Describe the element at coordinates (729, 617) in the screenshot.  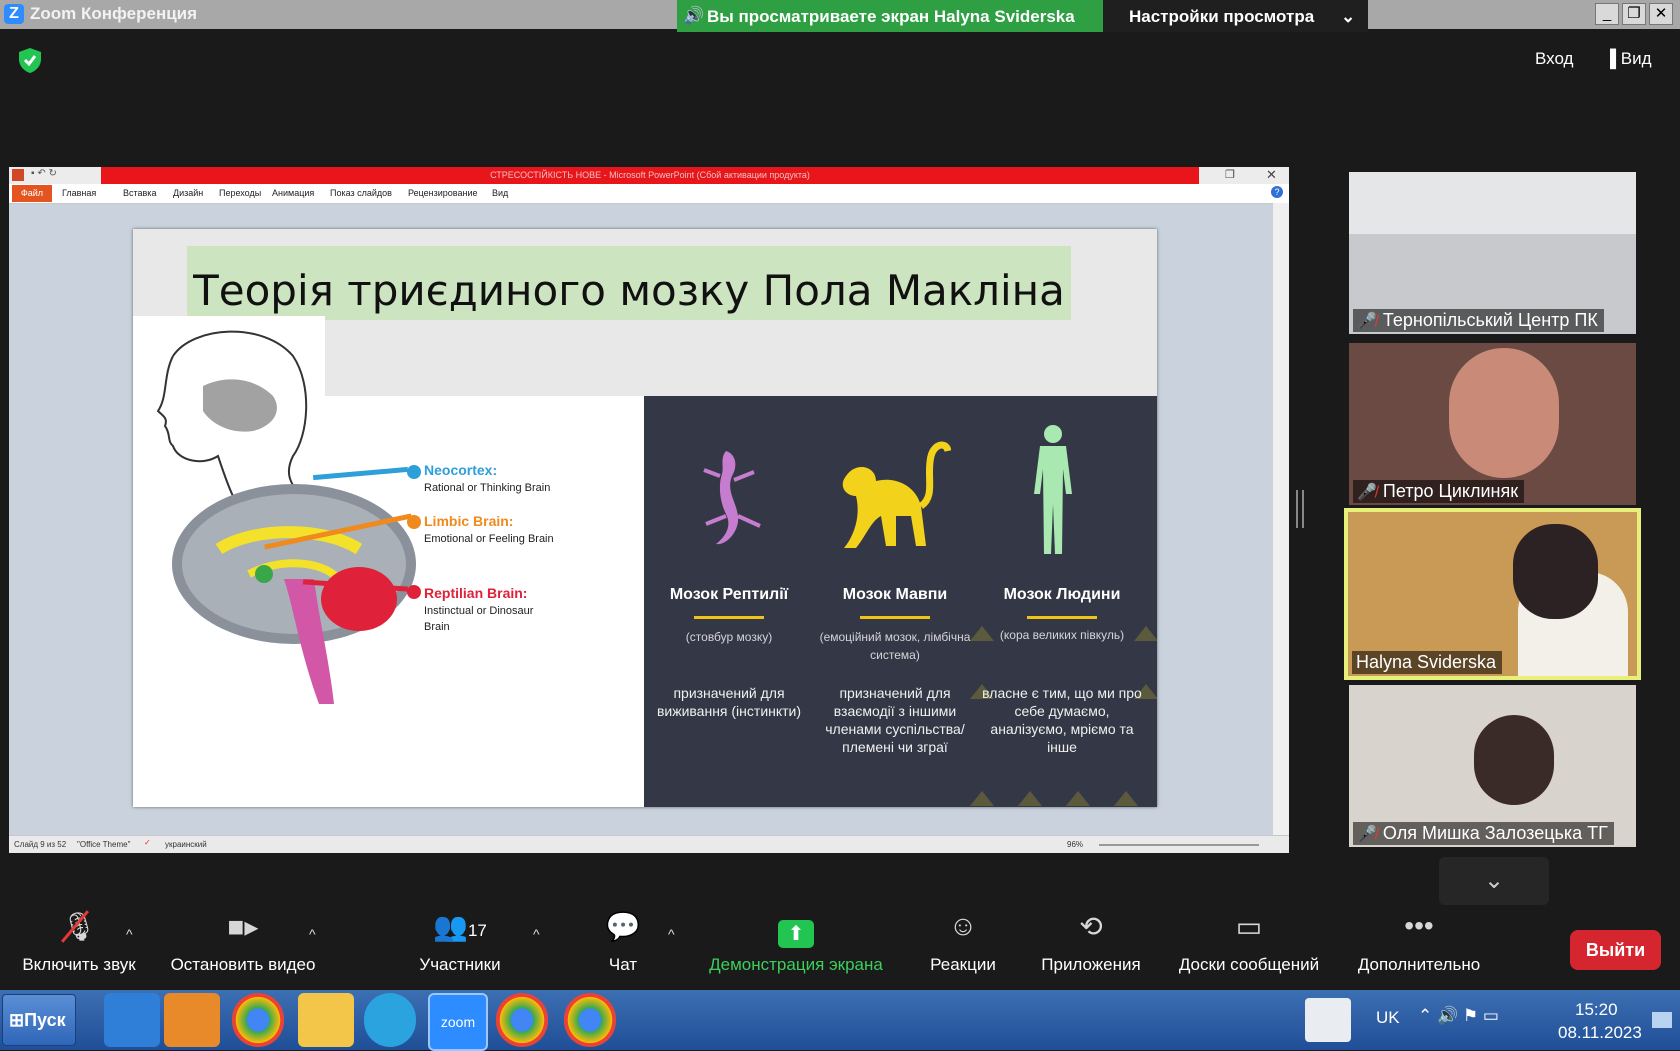
I see `reptile-underline` at that location.